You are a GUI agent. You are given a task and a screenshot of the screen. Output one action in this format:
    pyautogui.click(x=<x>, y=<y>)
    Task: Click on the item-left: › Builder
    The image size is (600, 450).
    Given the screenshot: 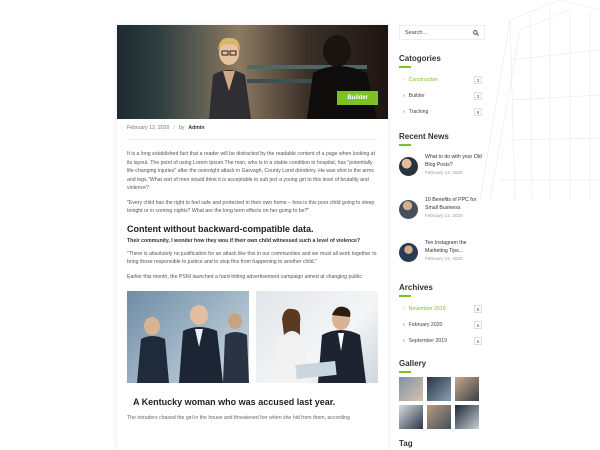 What is the action you would take?
    pyautogui.click(x=414, y=96)
    